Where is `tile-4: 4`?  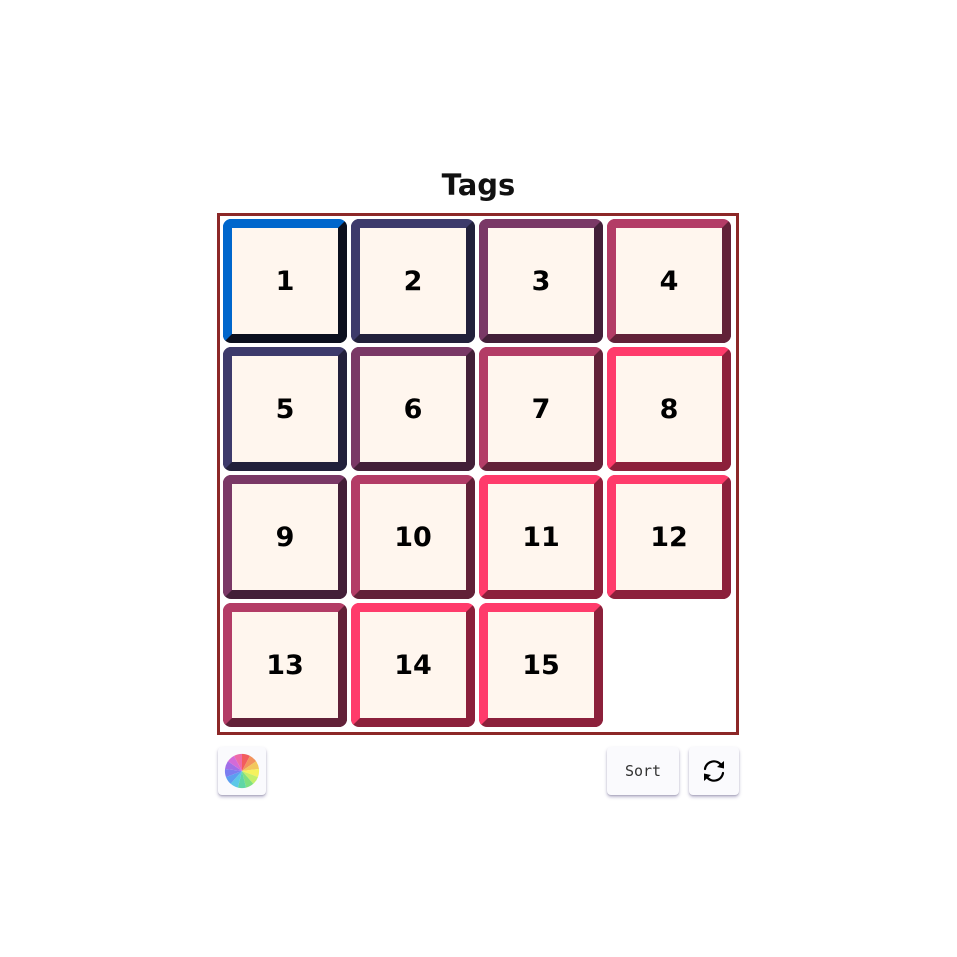 tile-4: 4 is located at coordinates (669, 281).